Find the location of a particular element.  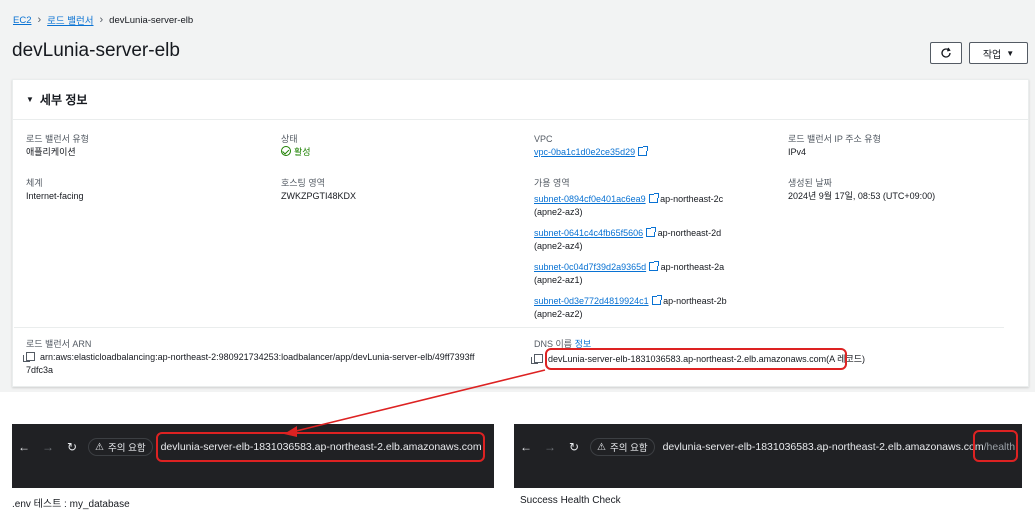

az-zone: ap-northeast-2b is located at coordinates (695, 301).